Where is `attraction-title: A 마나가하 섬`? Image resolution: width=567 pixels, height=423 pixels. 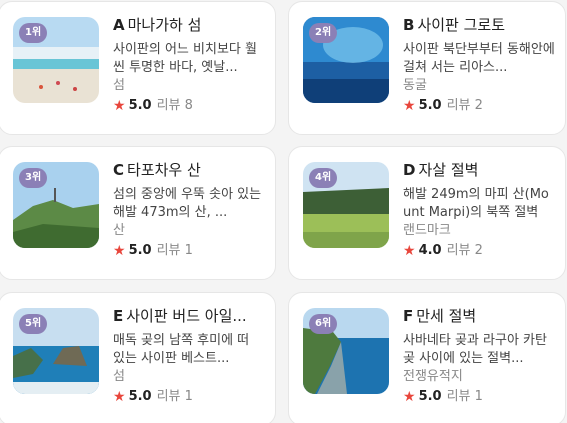
attraction-title: A 마나가하 섬 is located at coordinates (189, 25).